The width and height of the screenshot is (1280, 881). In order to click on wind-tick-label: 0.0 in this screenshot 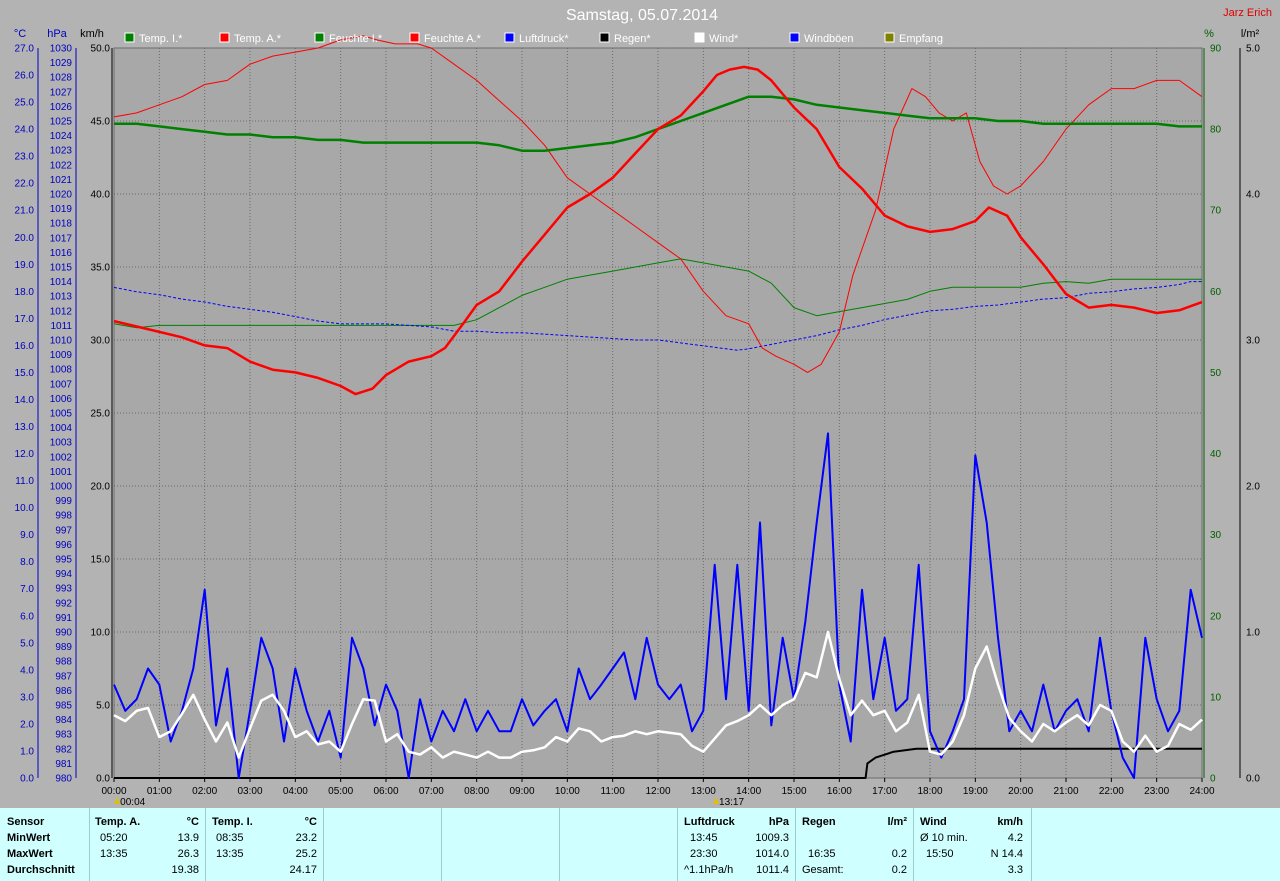, I will do `click(103, 779)`.